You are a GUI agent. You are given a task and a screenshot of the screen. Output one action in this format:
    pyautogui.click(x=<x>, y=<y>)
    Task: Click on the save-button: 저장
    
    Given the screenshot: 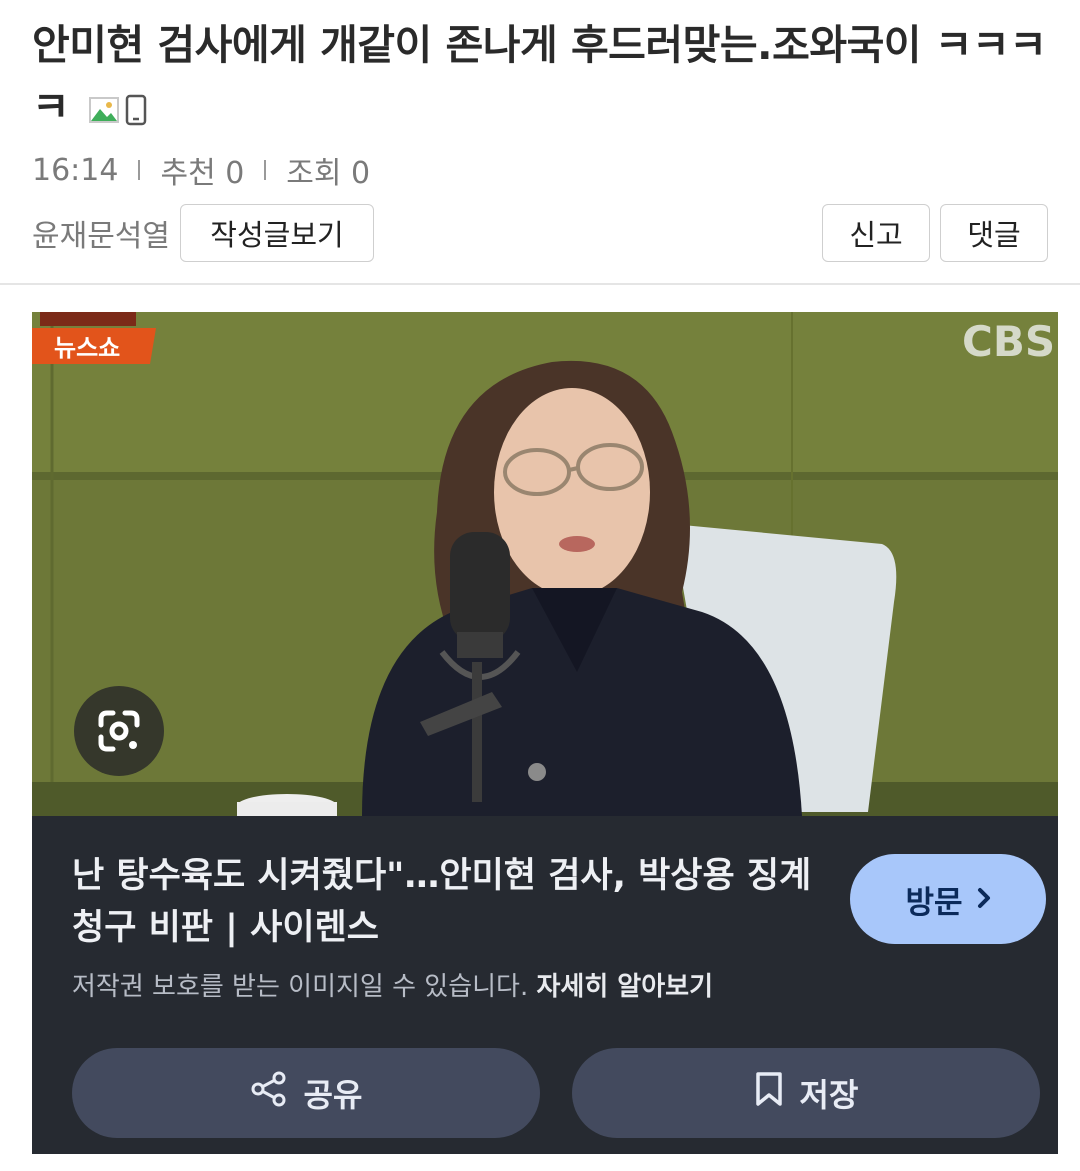 What is the action you would take?
    pyautogui.click(x=806, y=1093)
    